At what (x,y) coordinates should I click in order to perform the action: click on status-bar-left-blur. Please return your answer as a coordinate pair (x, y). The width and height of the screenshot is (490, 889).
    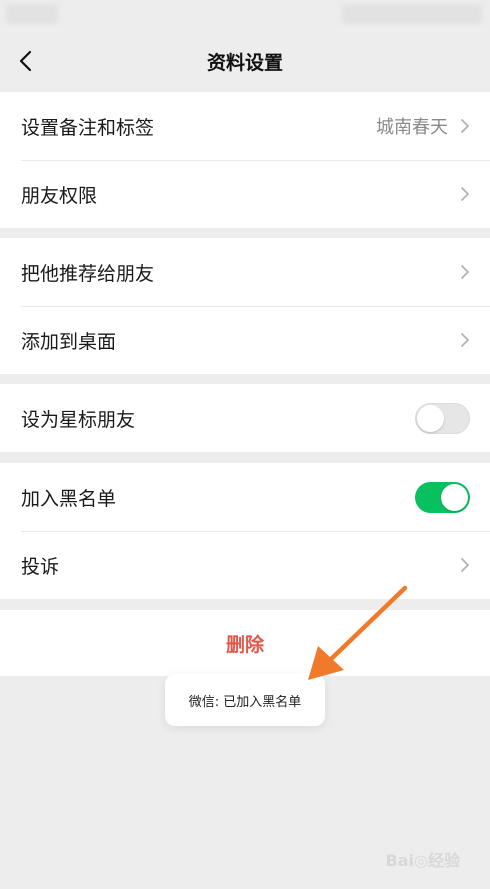
    Looking at the image, I should click on (32, 14).